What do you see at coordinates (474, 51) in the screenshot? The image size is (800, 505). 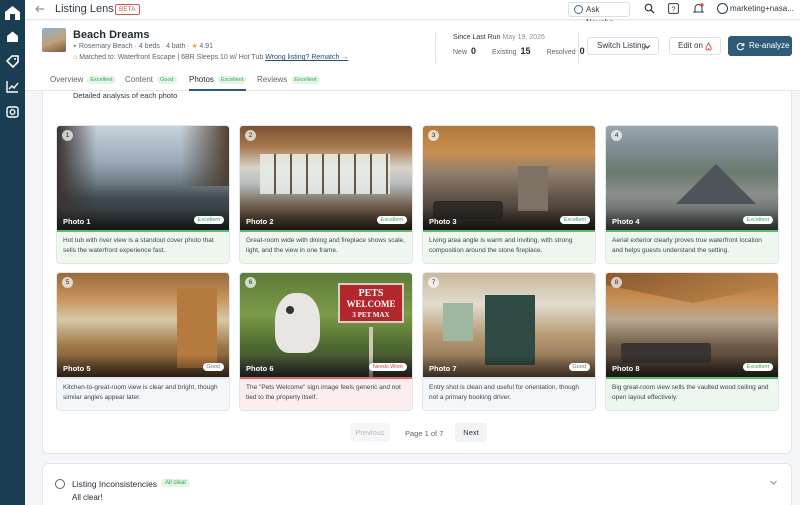 I see `new-value: 0` at bounding box center [474, 51].